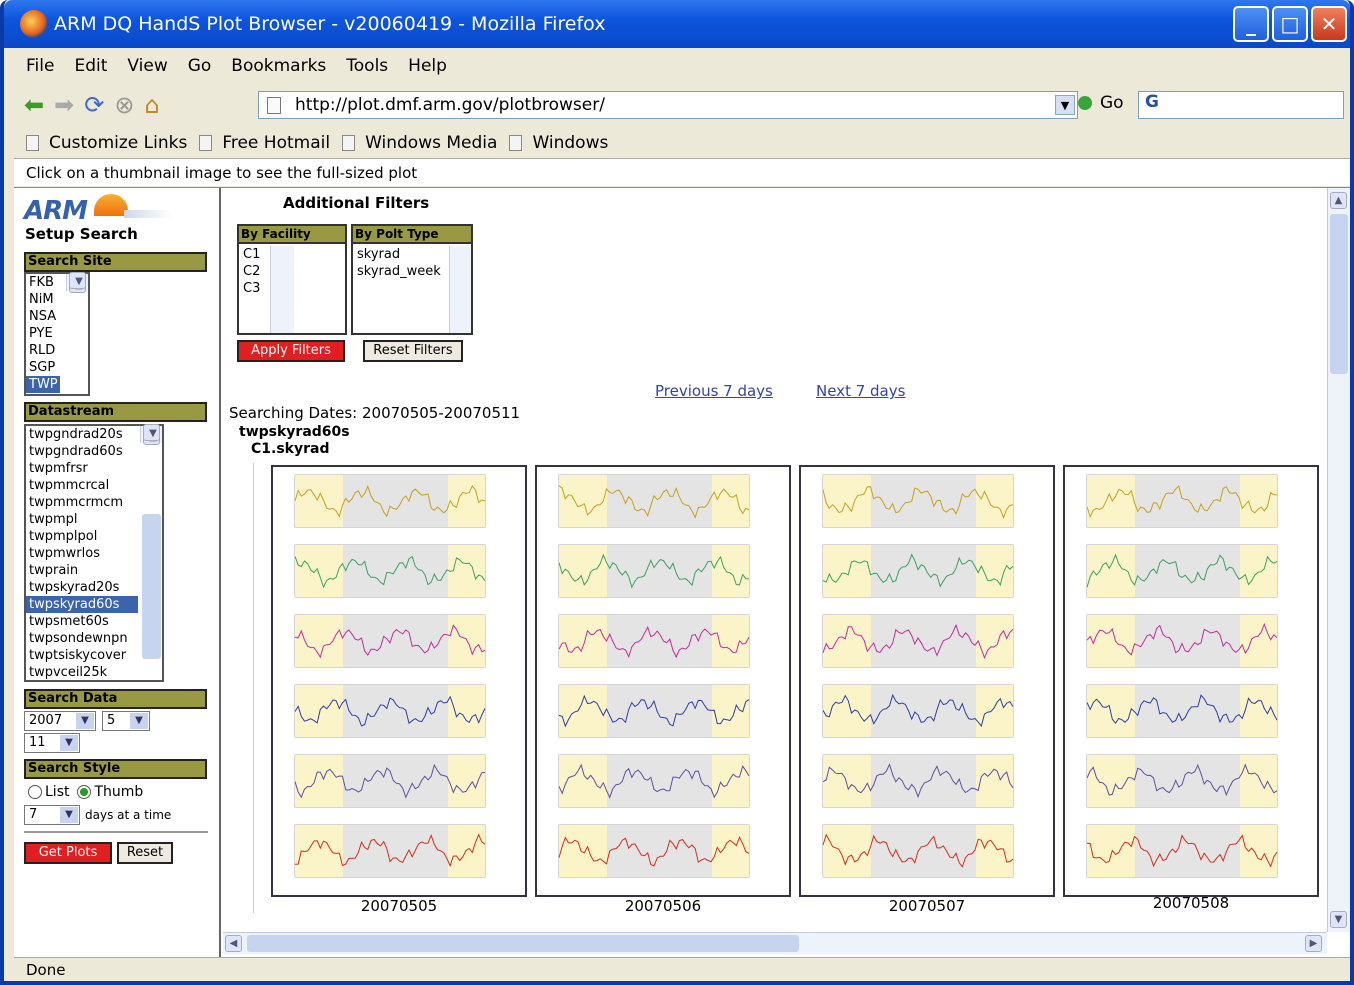 The image size is (1354, 985). Describe the element at coordinates (1313, 943) in the screenshot. I see `scroll-right-icon: ▶` at that location.